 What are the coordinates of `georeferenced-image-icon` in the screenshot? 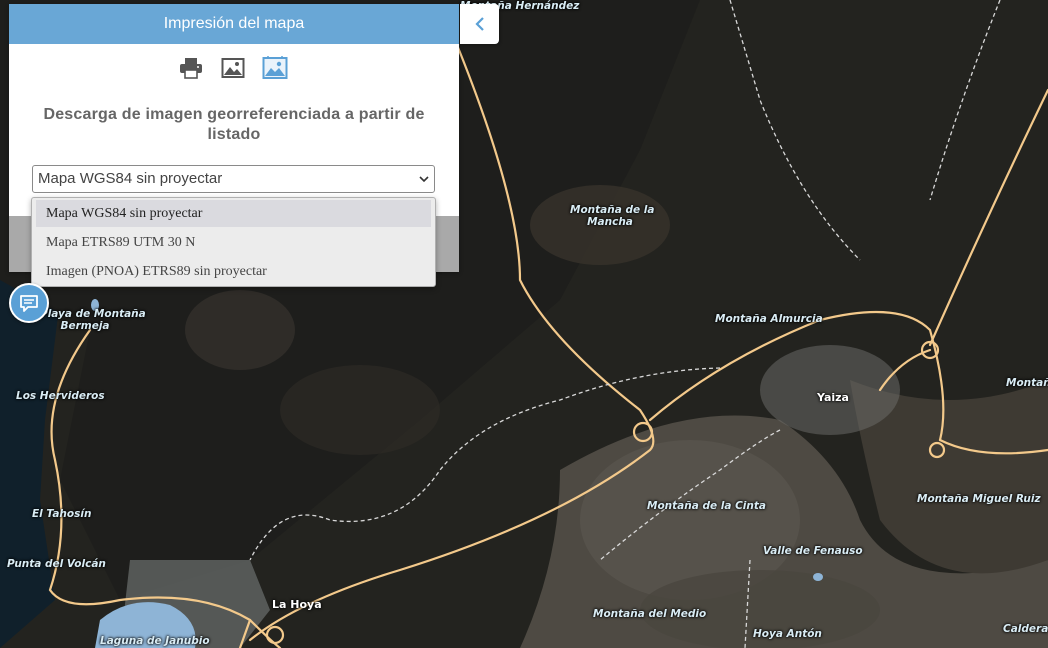 It's located at (275, 67).